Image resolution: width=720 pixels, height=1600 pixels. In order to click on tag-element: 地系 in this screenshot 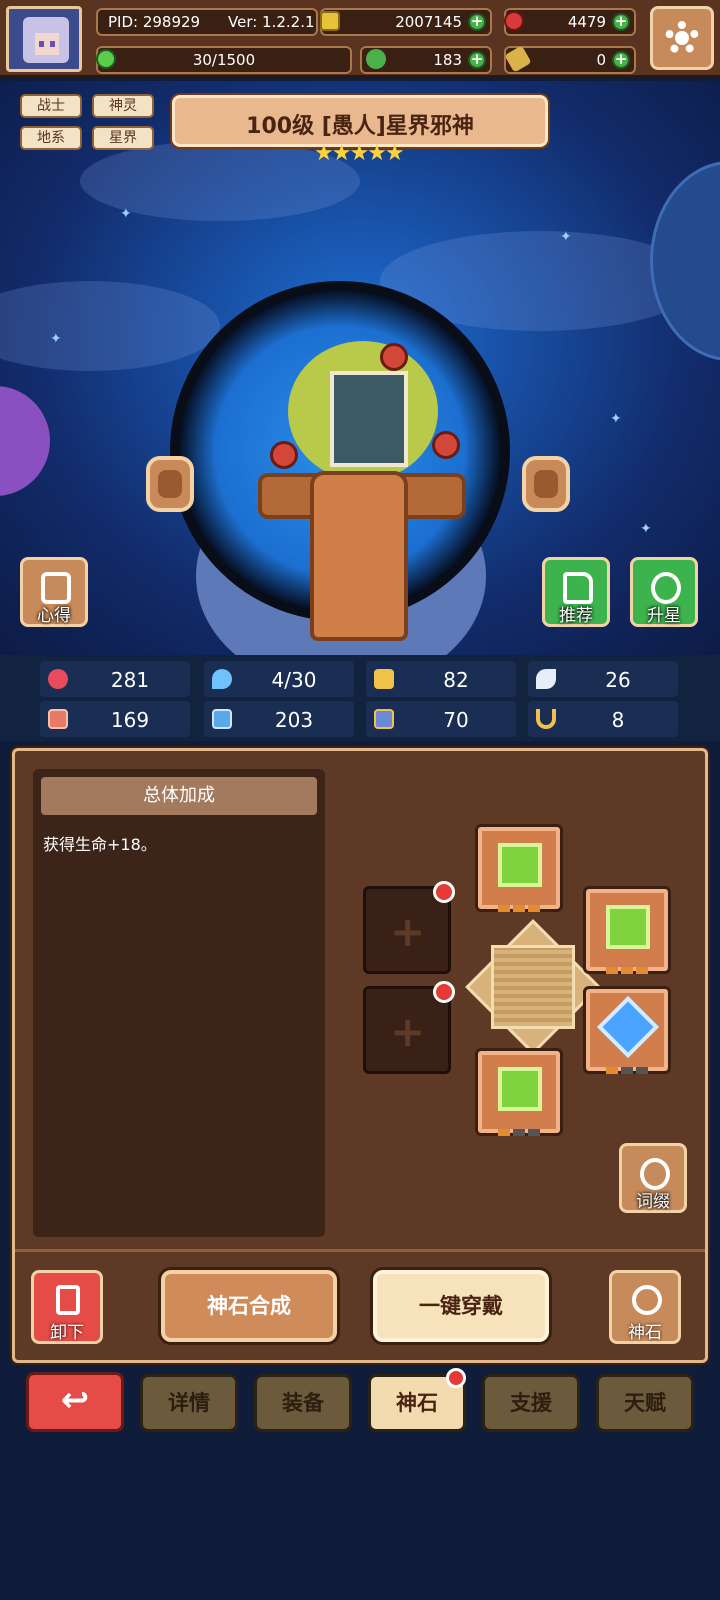, I will do `click(51, 138)`.